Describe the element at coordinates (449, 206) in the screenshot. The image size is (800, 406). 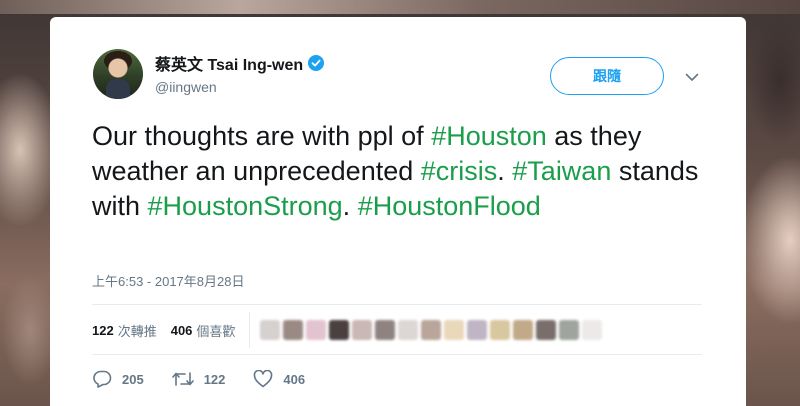
I see `hashtag-link: #HoustonFlood` at that location.